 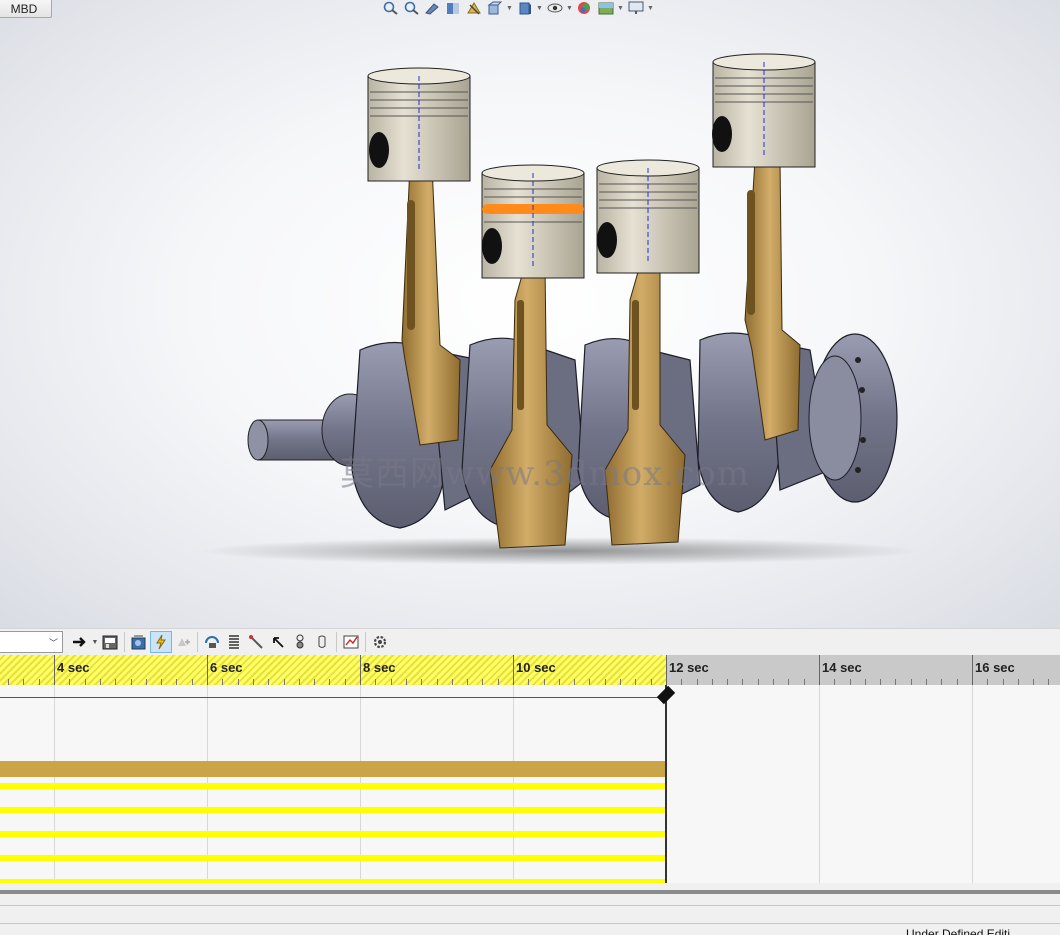 What do you see at coordinates (379, 667) in the screenshot?
I see `ruler-label-8-sec: 8 sec` at bounding box center [379, 667].